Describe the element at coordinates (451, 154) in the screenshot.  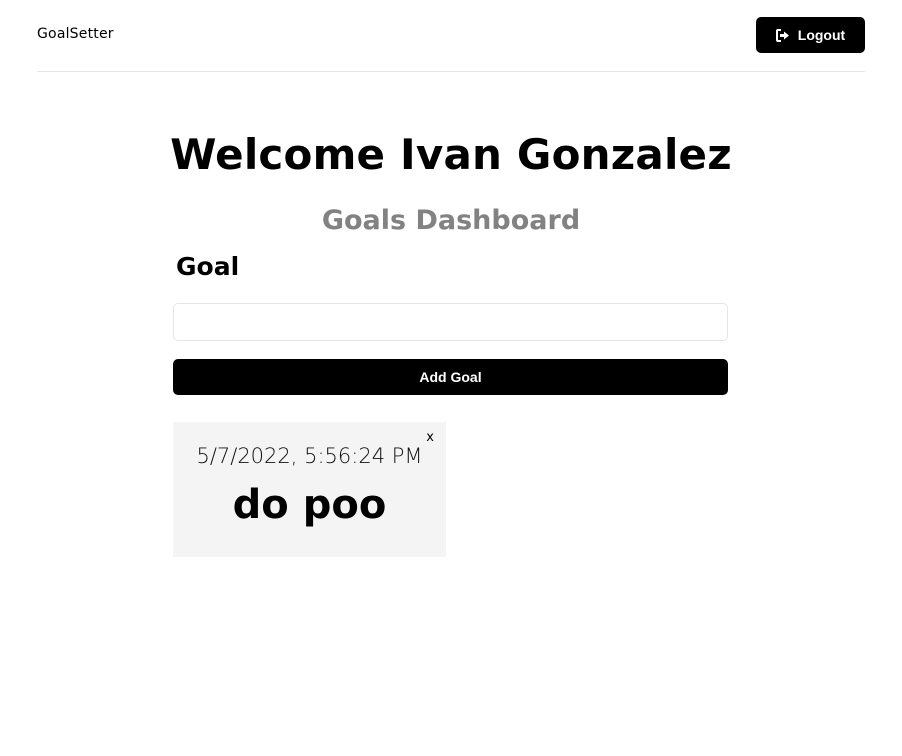
I see `page-title: Welcome Ivan Gonzalez` at that location.